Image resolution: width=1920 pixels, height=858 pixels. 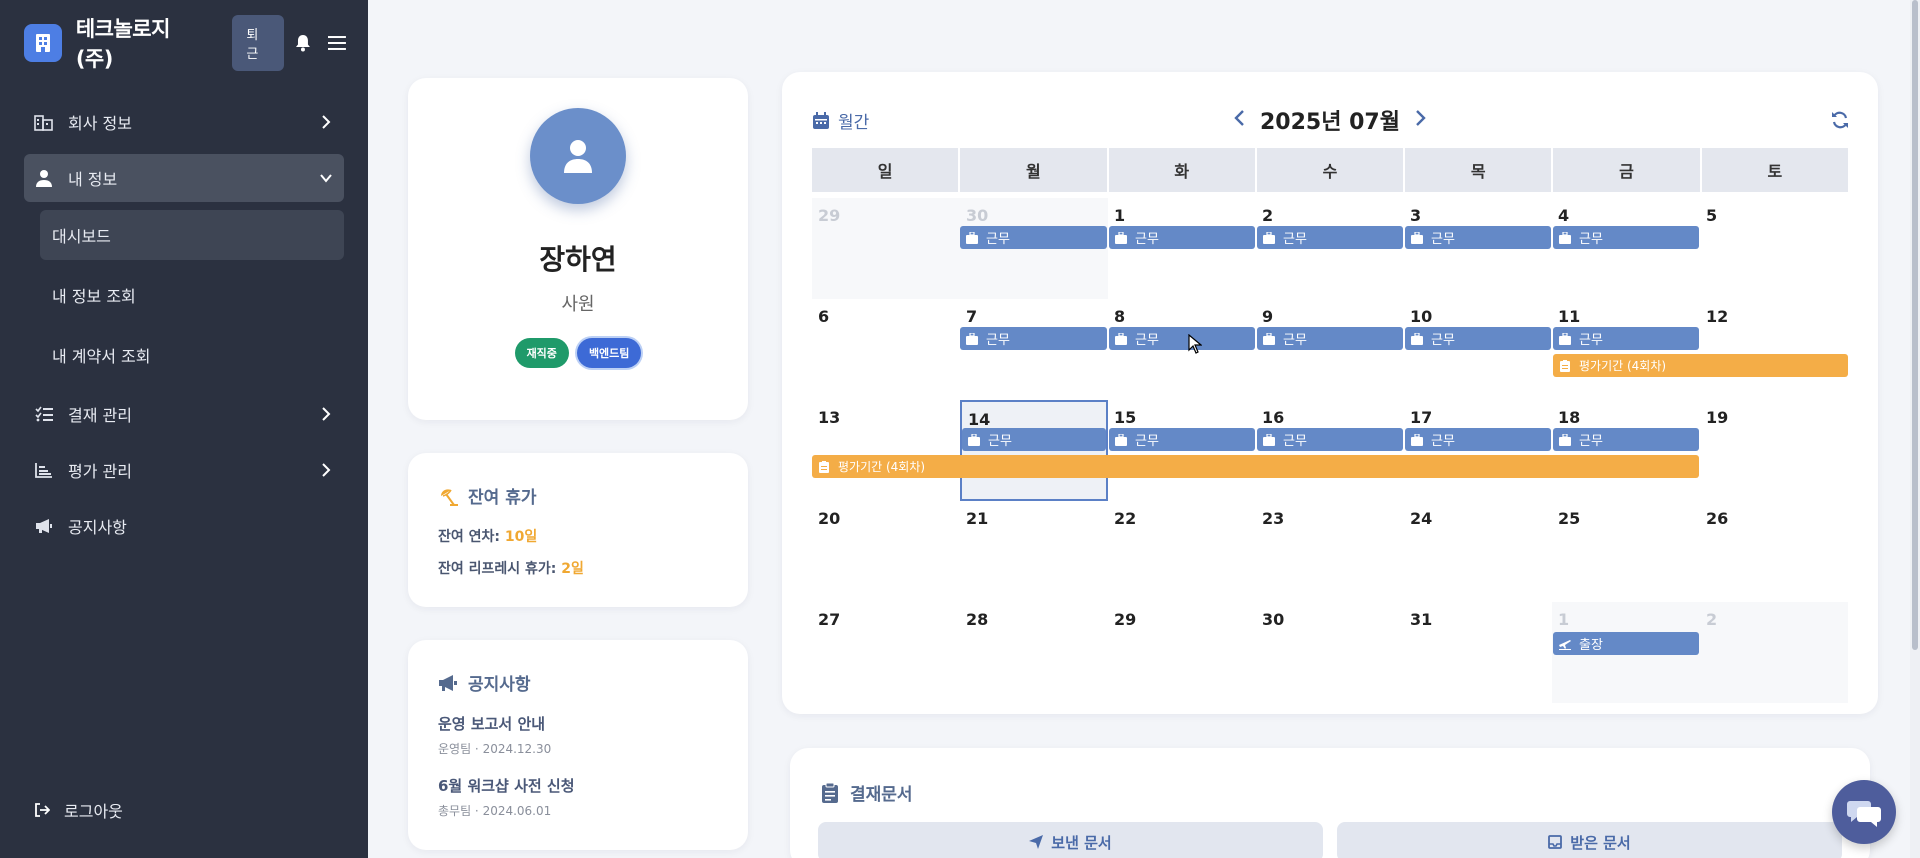 I want to click on day-number: 6, so click(x=824, y=316).